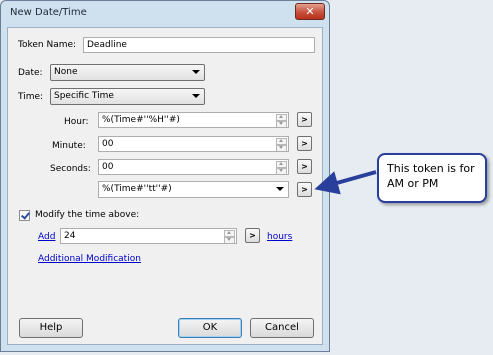  What do you see at coordinates (304, 189) in the screenshot?
I see `ampm-token-picker-button: >` at bounding box center [304, 189].